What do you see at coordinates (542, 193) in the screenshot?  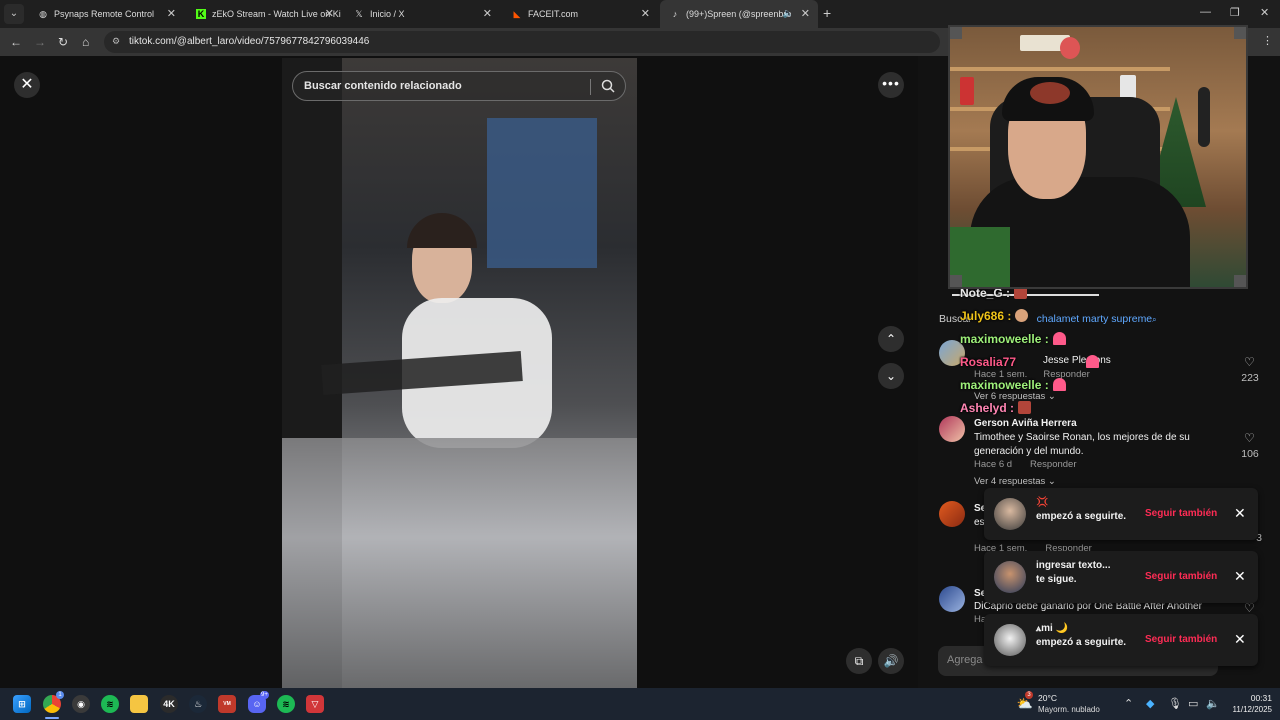 I see `video-poster` at bounding box center [542, 193].